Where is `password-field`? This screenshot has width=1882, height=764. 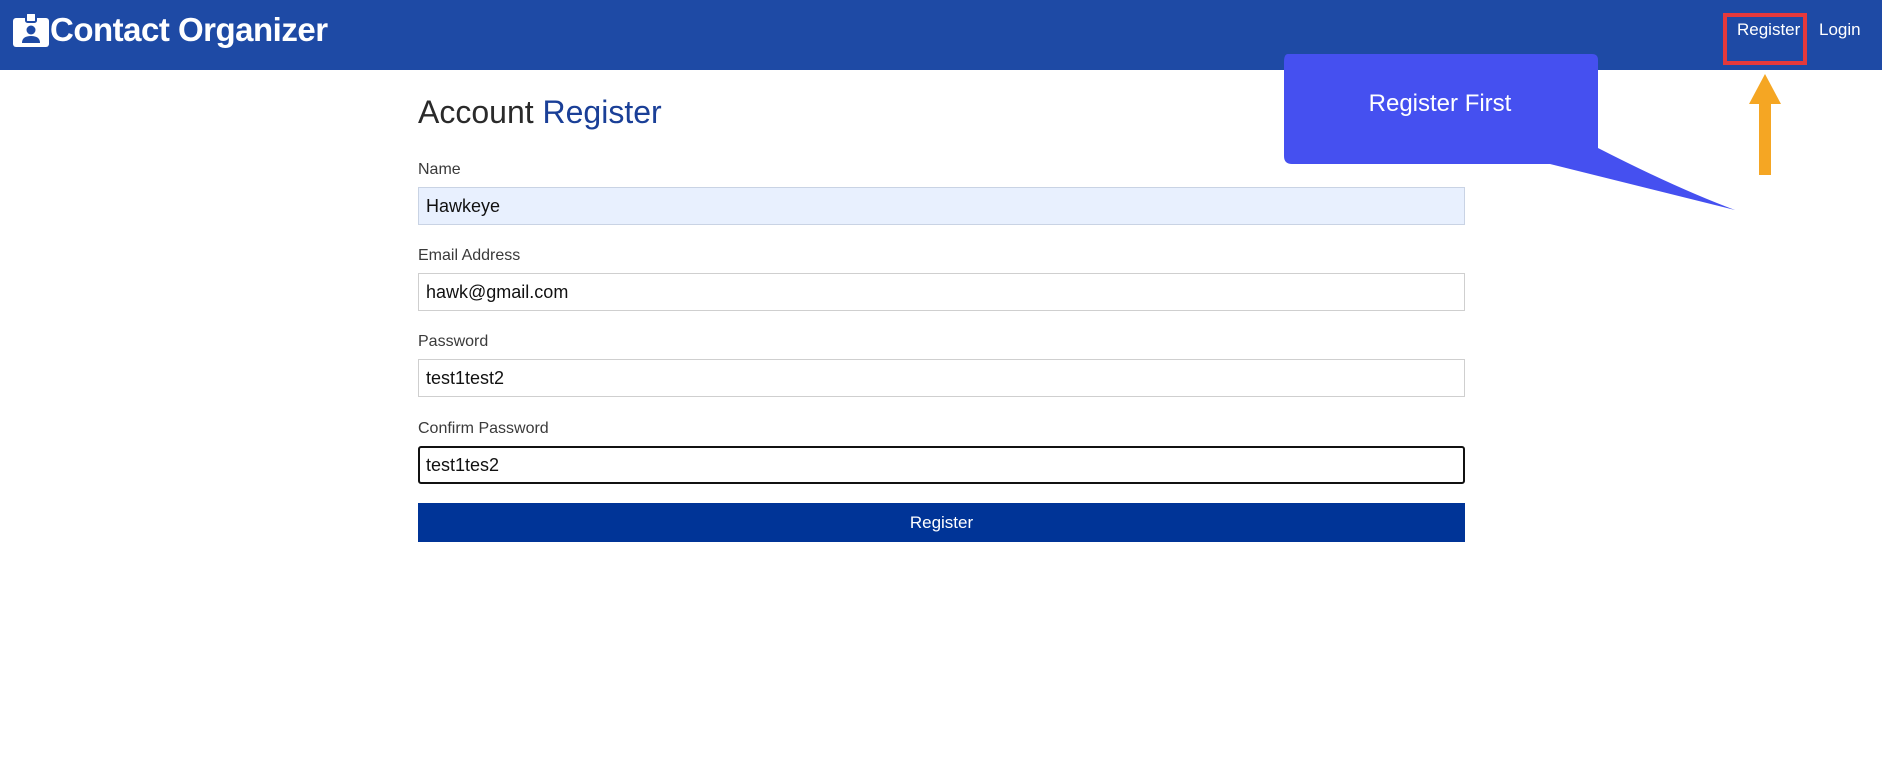 password-field is located at coordinates (941, 378).